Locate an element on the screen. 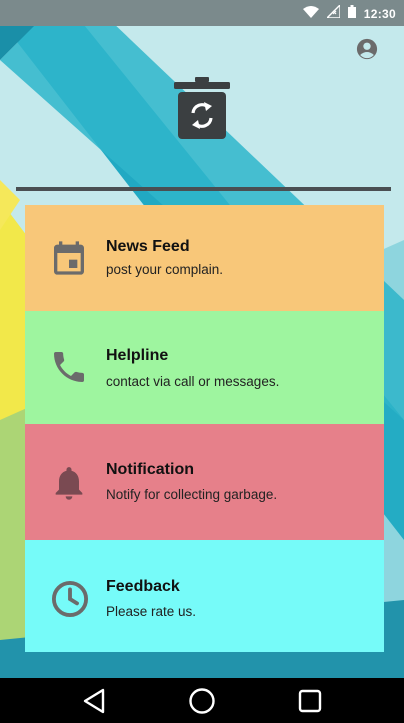  helpline-subtitle: contact via call or messages. is located at coordinates (193, 381).